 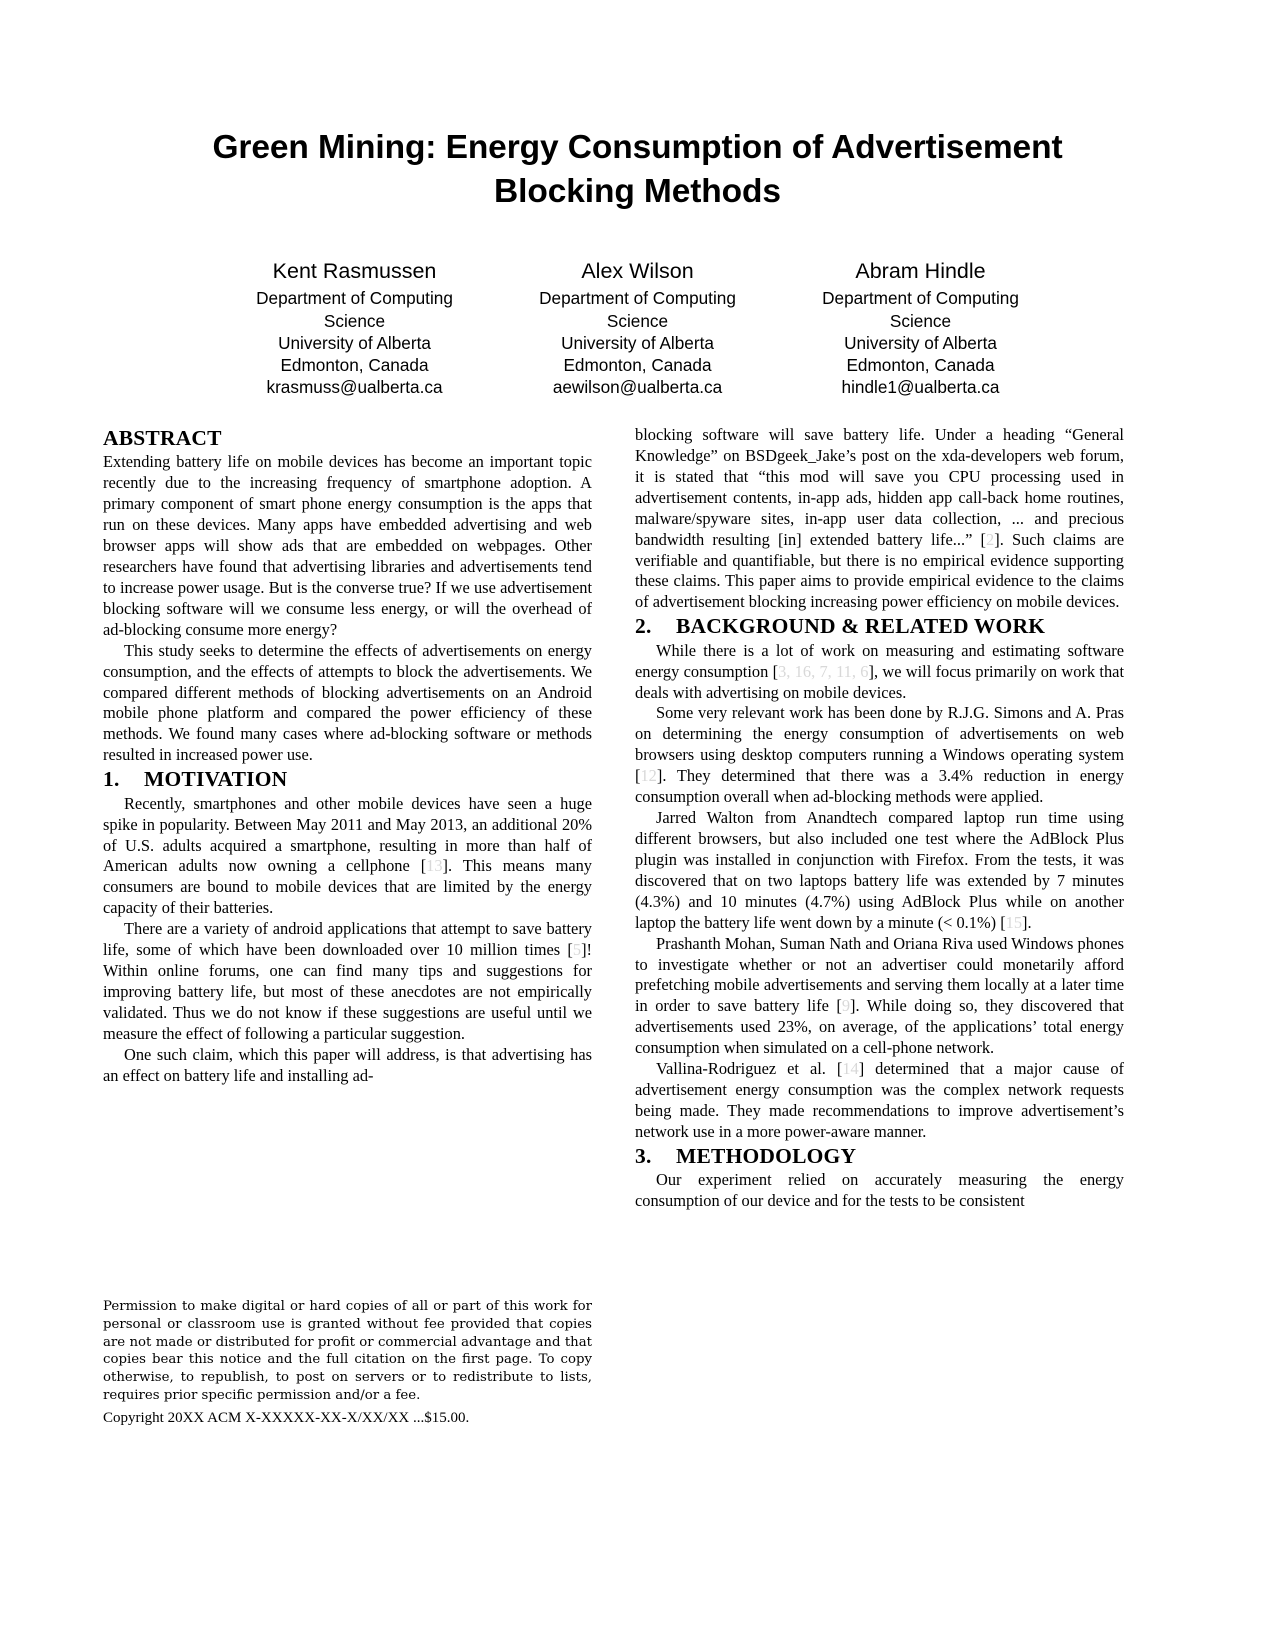 What do you see at coordinates (434, 865) in the screenshot?
I see `citation-ref: 13` at bounding box center [434, 865].